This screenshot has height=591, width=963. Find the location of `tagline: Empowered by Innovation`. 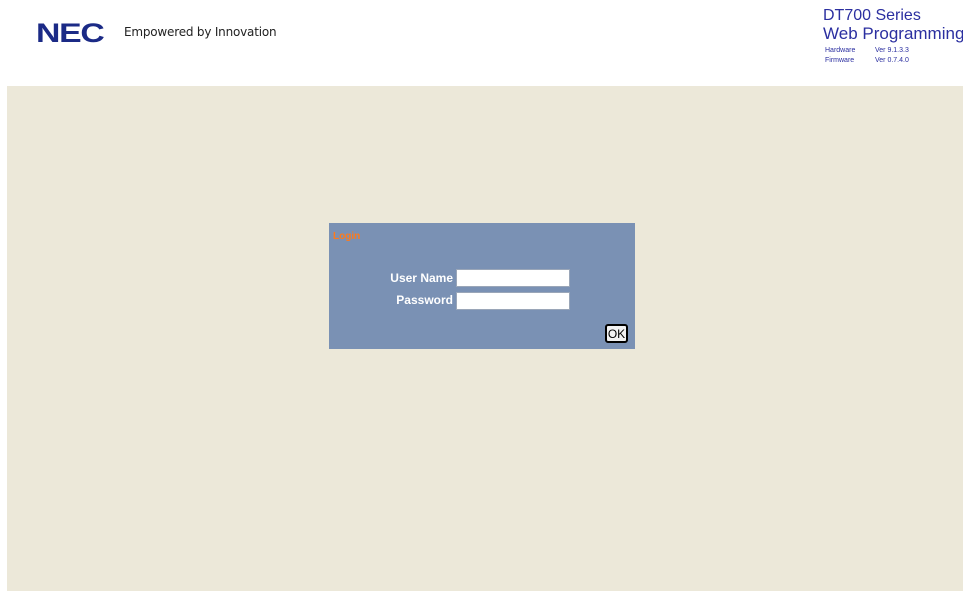

tagline: Empowered by Innovation is located at coordinates (200, 32).